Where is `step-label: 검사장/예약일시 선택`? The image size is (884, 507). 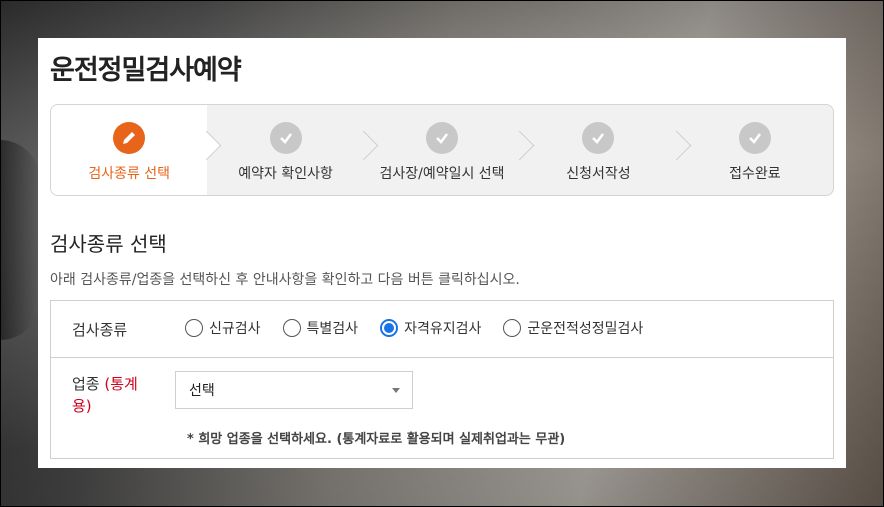 step-label: 검사장/예약일시 선택 is located at coordinates (442, 174).